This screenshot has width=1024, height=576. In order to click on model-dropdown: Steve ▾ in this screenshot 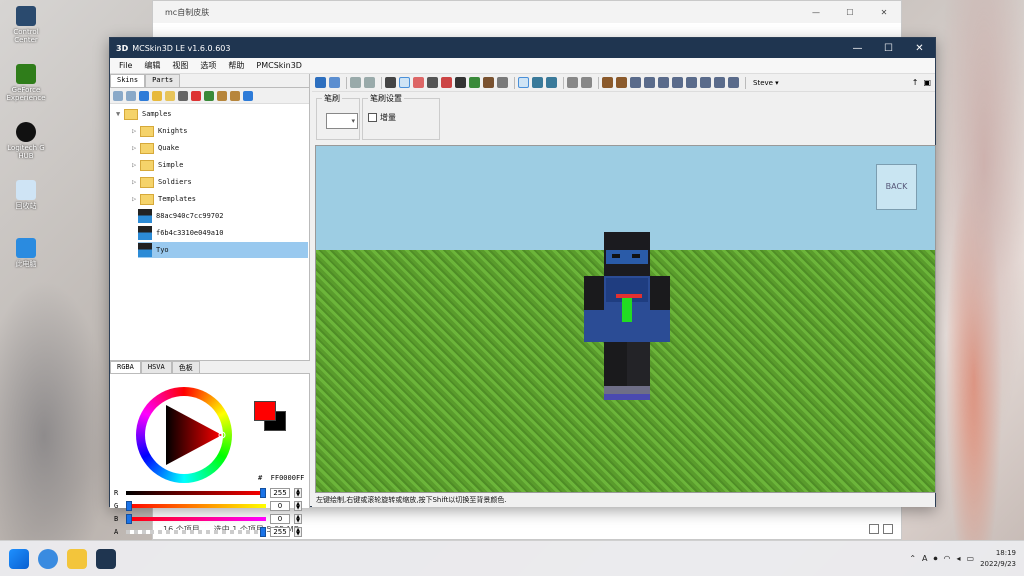, I will do `click(766, 83)`.